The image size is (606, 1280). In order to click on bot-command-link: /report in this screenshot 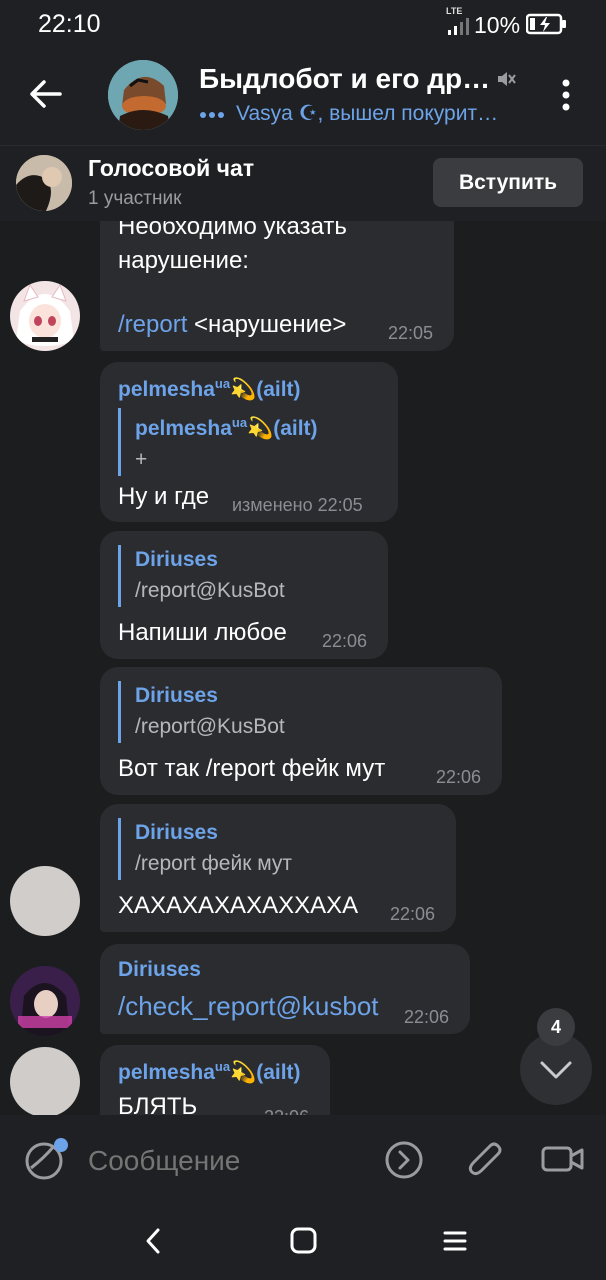, I will do `click(152, 324)`.